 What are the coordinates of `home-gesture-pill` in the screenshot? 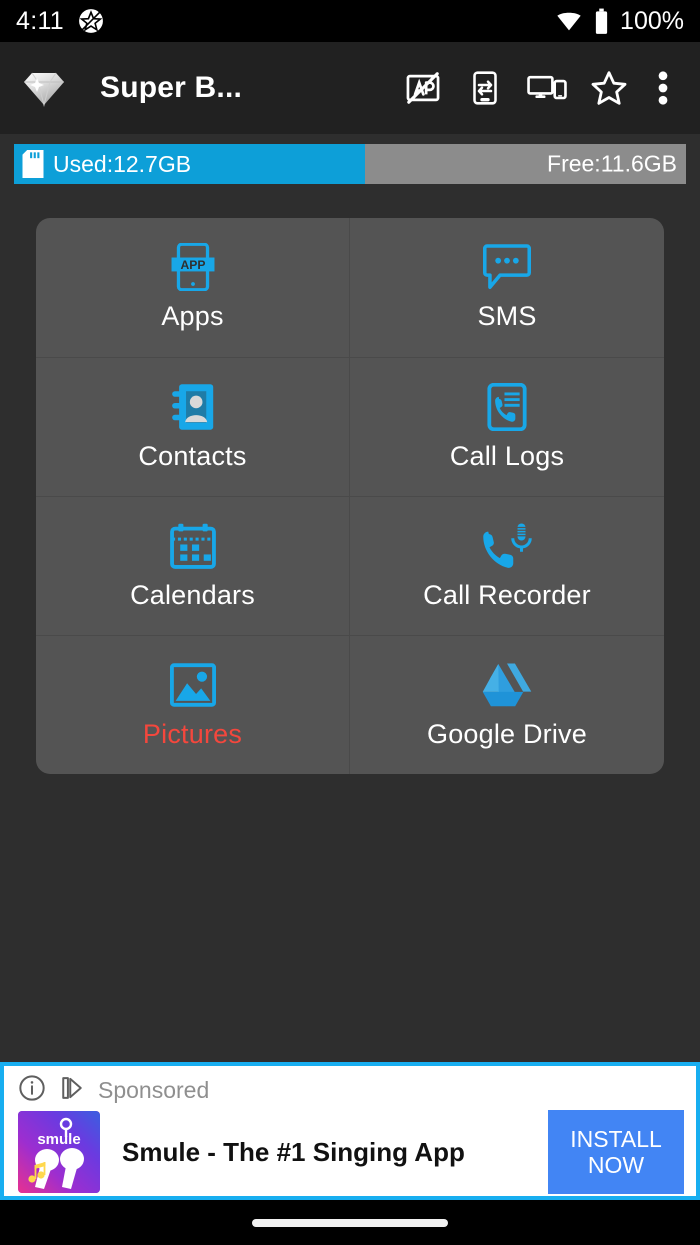 It's located at (350, 1222).